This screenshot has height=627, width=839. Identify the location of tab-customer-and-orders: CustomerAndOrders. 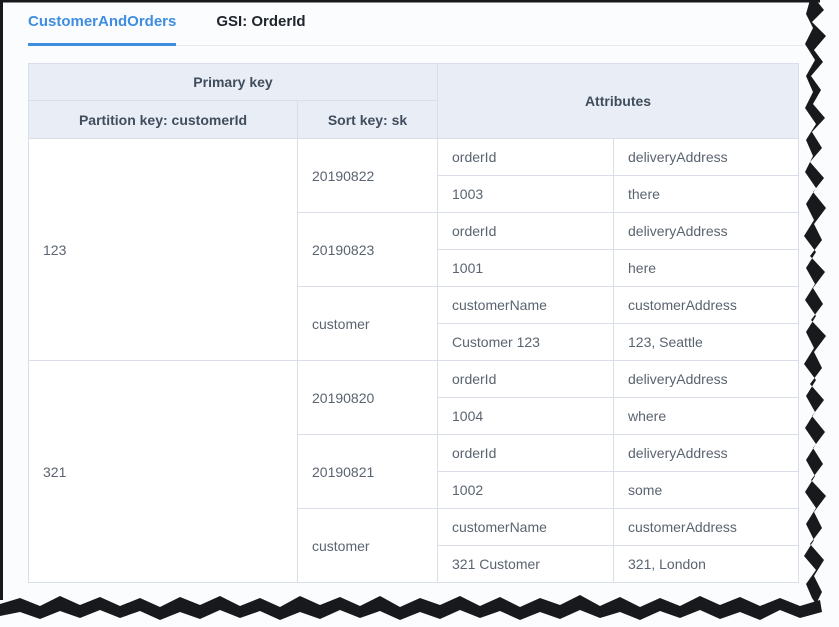
(102, 23).